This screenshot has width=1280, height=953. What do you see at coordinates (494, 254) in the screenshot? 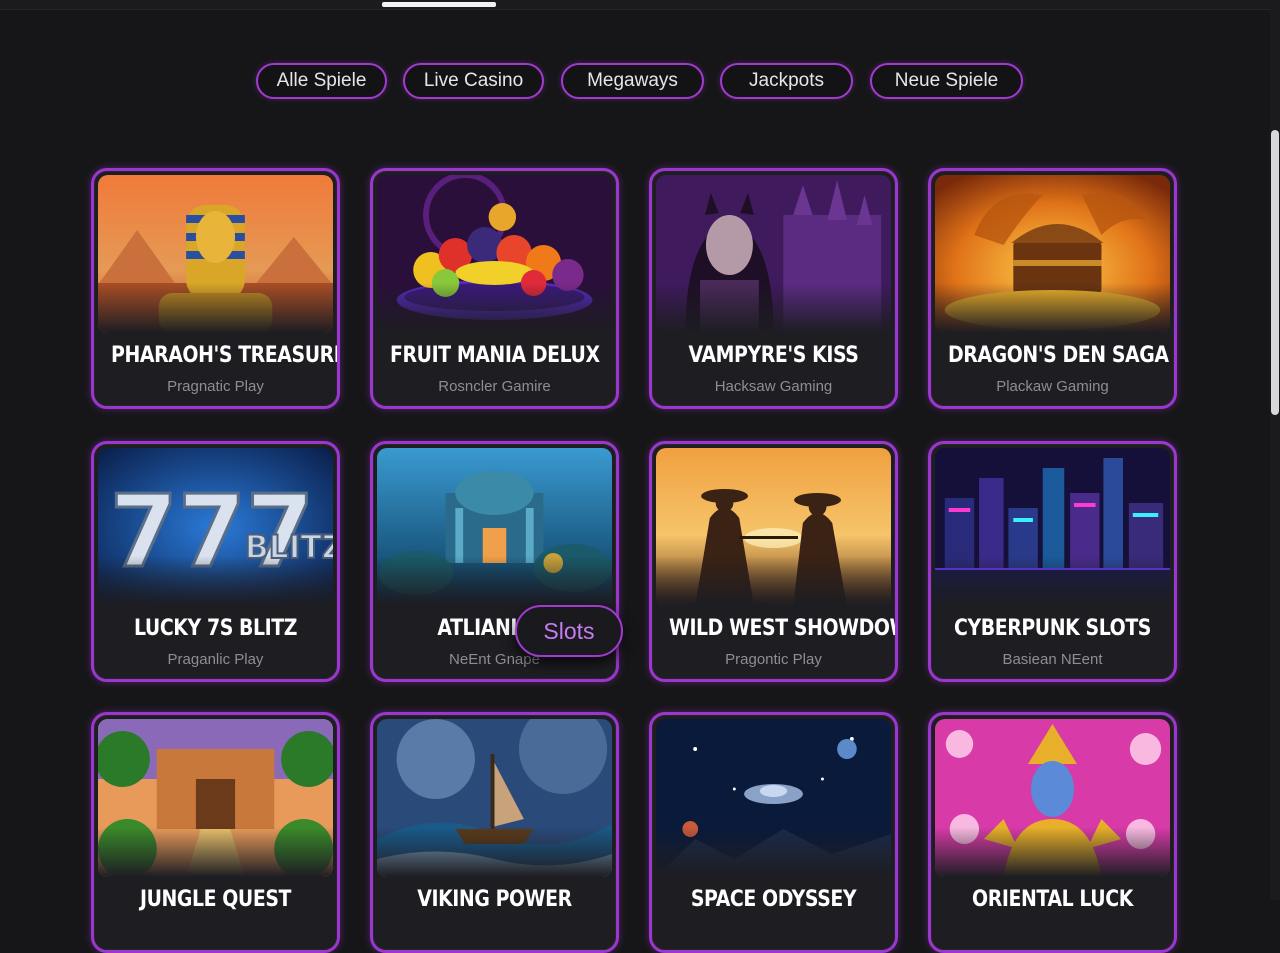
I see `fruit-art` at bounding box center [494, 254].